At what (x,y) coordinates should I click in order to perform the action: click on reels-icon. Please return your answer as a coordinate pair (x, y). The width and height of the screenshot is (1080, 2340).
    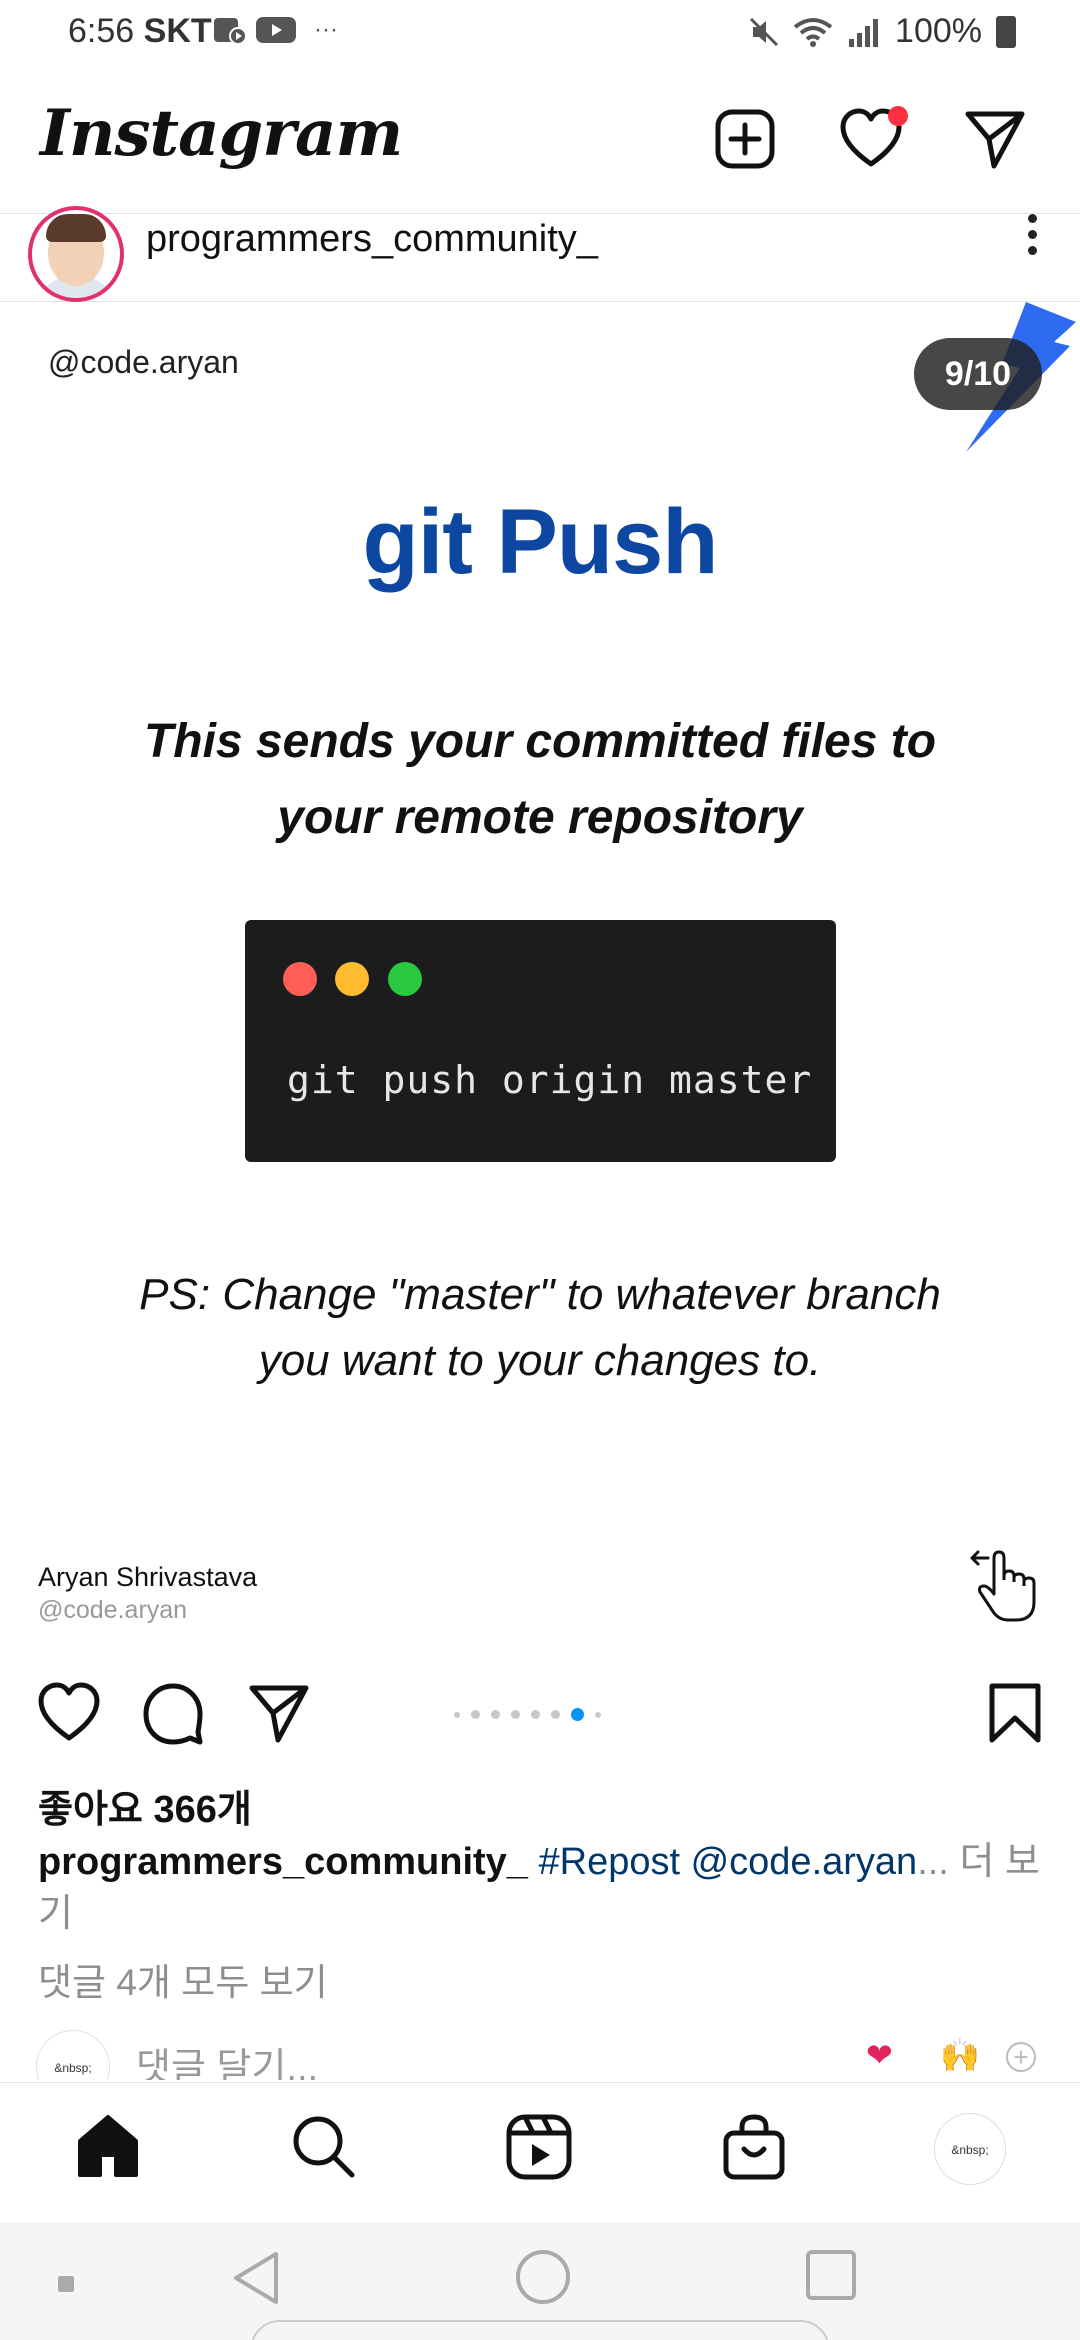
    Looking at the image, I should click on (539, 2147).